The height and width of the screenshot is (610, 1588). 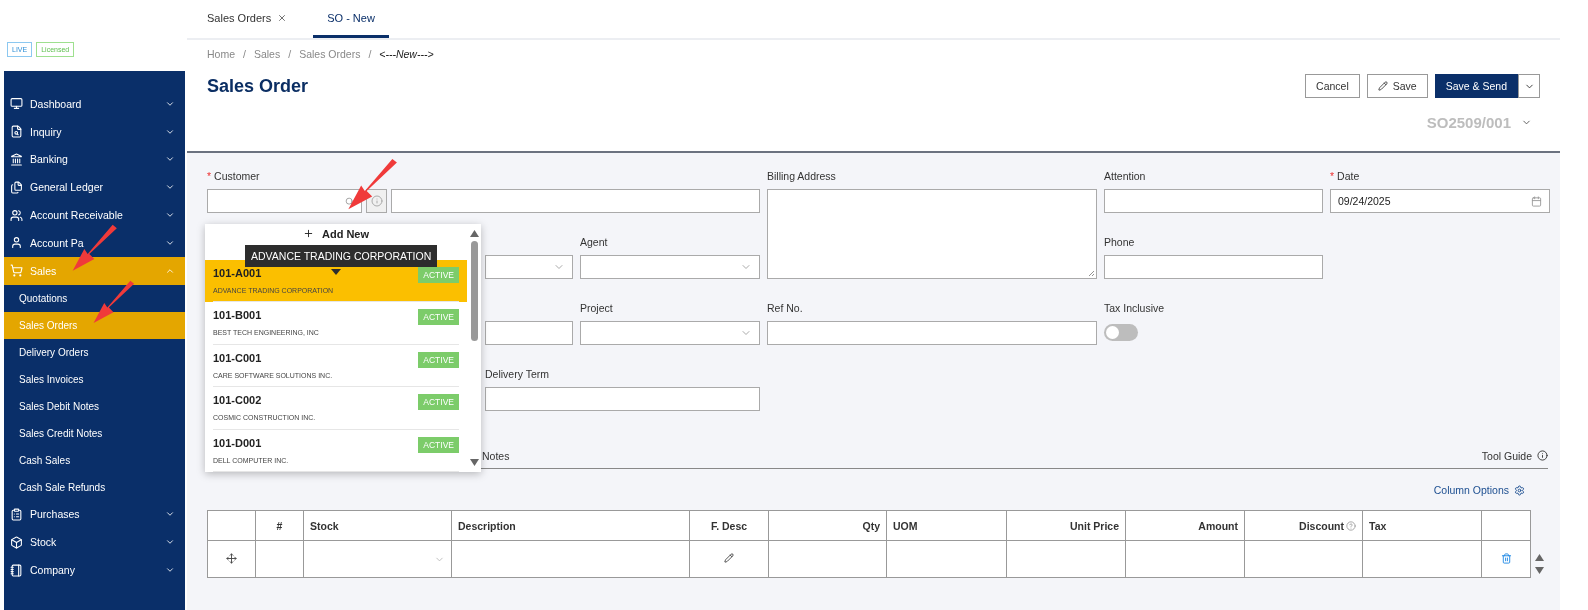 What do you see at coordinates (1529, 86) in the screenshot?
I see `dropdown-button` at bounding box center [1529, 86].